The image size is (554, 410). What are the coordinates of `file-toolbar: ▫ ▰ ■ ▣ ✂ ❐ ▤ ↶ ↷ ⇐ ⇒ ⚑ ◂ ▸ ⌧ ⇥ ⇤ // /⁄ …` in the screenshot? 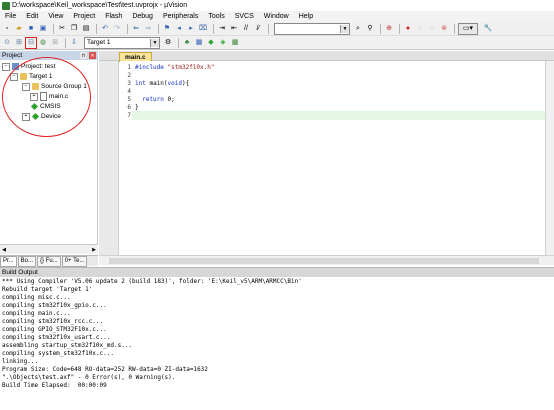 It's located at (277, 29).